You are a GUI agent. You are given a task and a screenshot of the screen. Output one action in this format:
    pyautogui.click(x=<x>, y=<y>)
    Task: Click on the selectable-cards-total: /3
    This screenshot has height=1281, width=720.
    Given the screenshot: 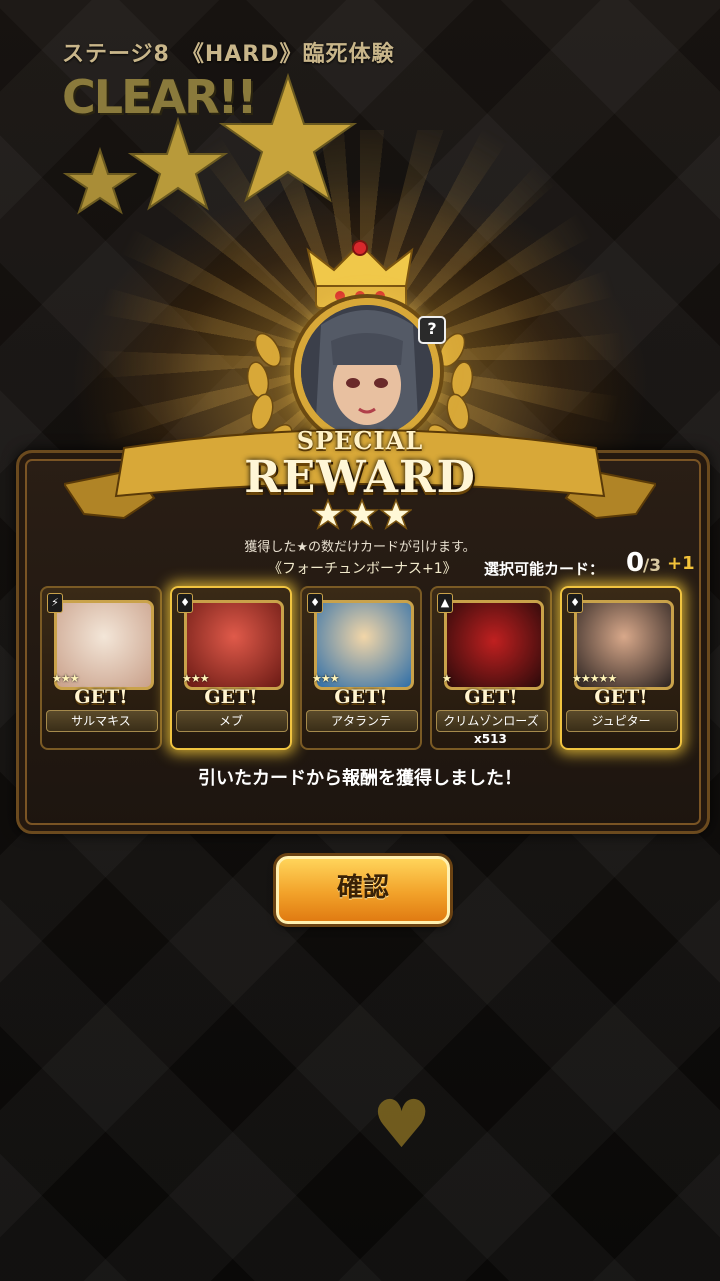 What is the action you would take?
    pyautogui.click(x=652, y=566)
    